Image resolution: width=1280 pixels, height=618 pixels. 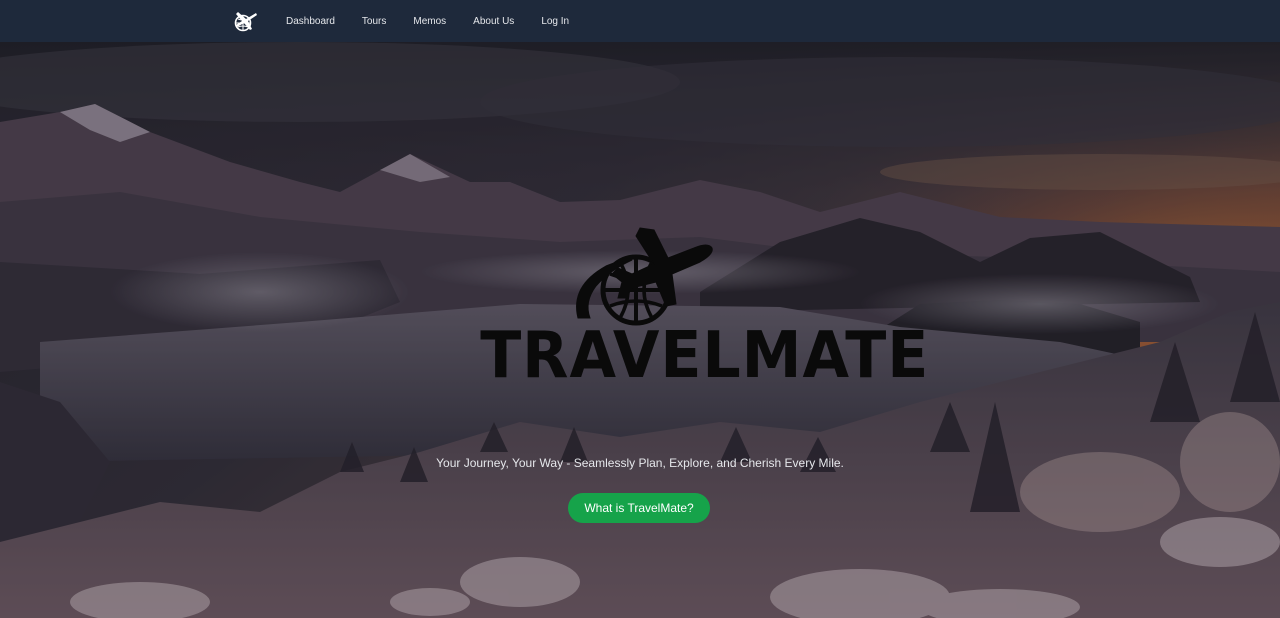 I want to click on airplane-globe-icon, so click(x=640, y=278).